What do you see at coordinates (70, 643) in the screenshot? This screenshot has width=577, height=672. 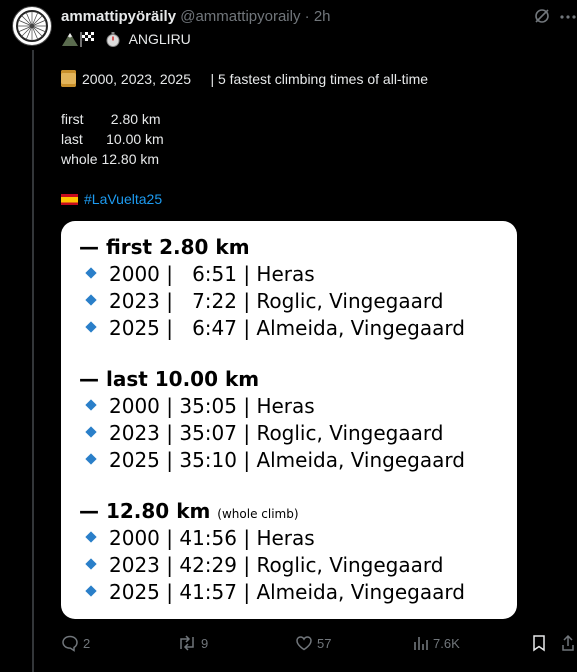 I see `reply-icon` at bounding box center [70, 643].